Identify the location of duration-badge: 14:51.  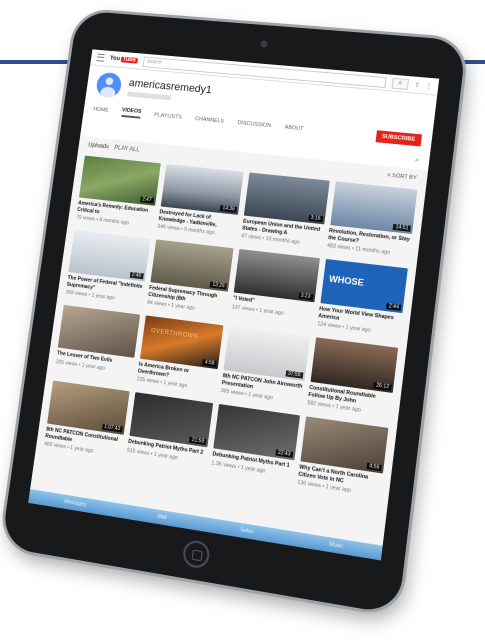
(402, 228).